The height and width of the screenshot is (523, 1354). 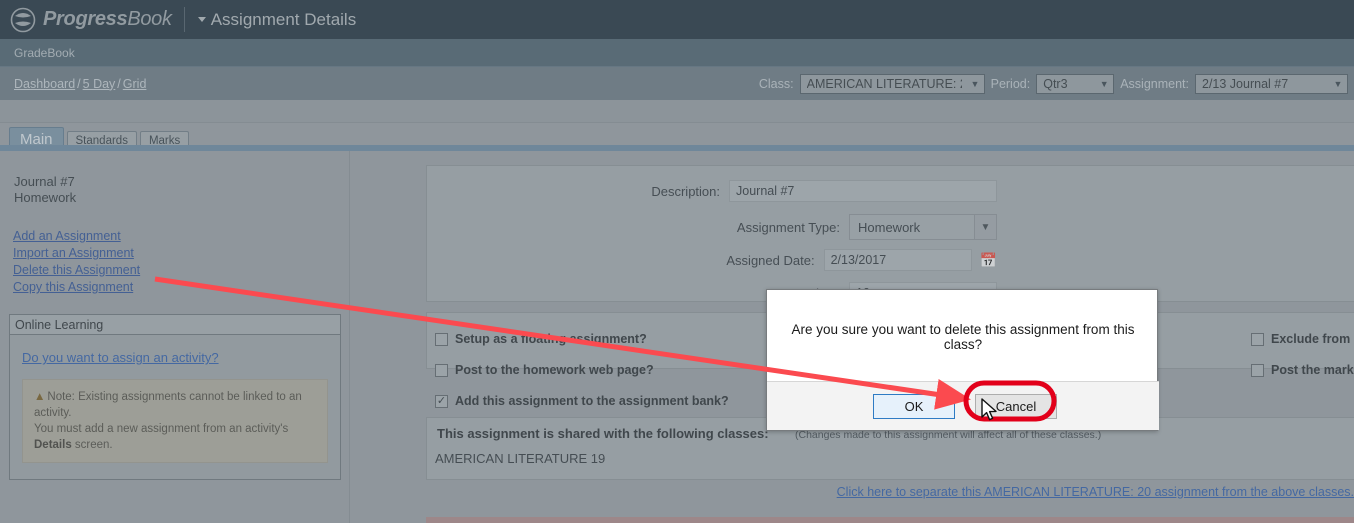 What do you see at coordinates (23, 20) in the screenshot?
I see `progressbook-logo-icon` at bounding box center [23, 20].